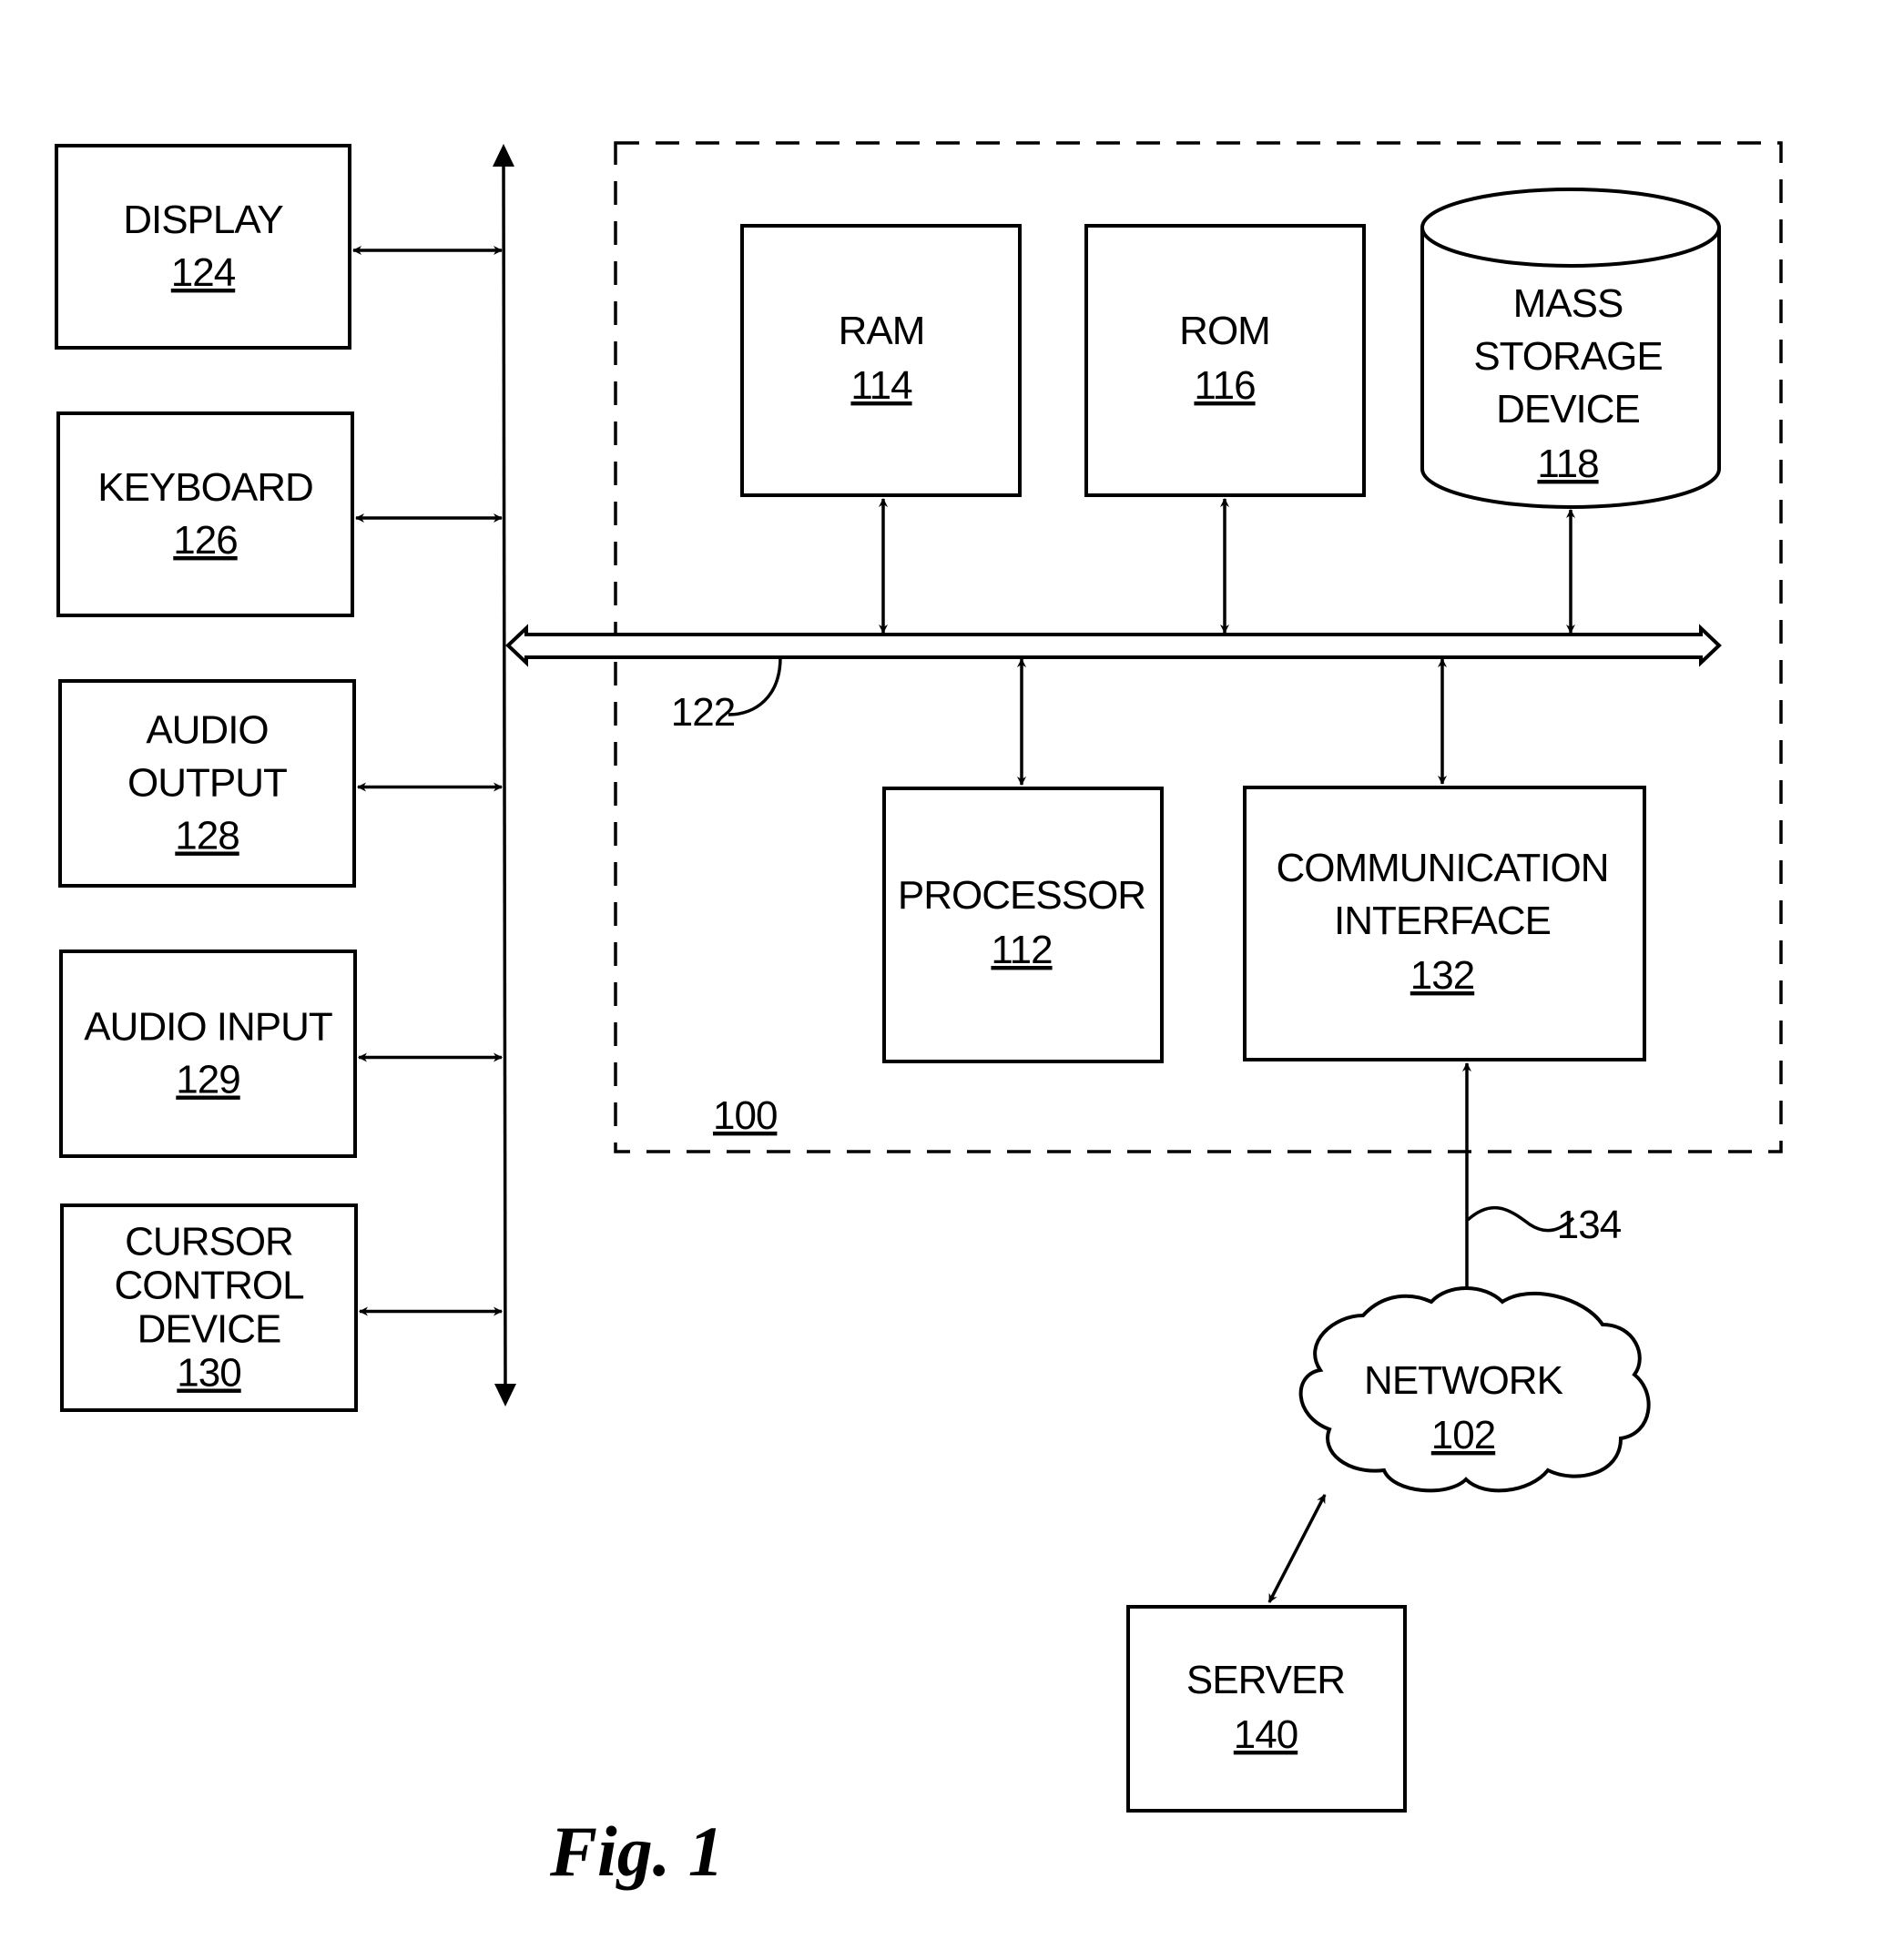  Describe the element at coordinates (209, 1286) in the screenshot. I see `cursor-control-device-label-line2: CONTROL` at that location.